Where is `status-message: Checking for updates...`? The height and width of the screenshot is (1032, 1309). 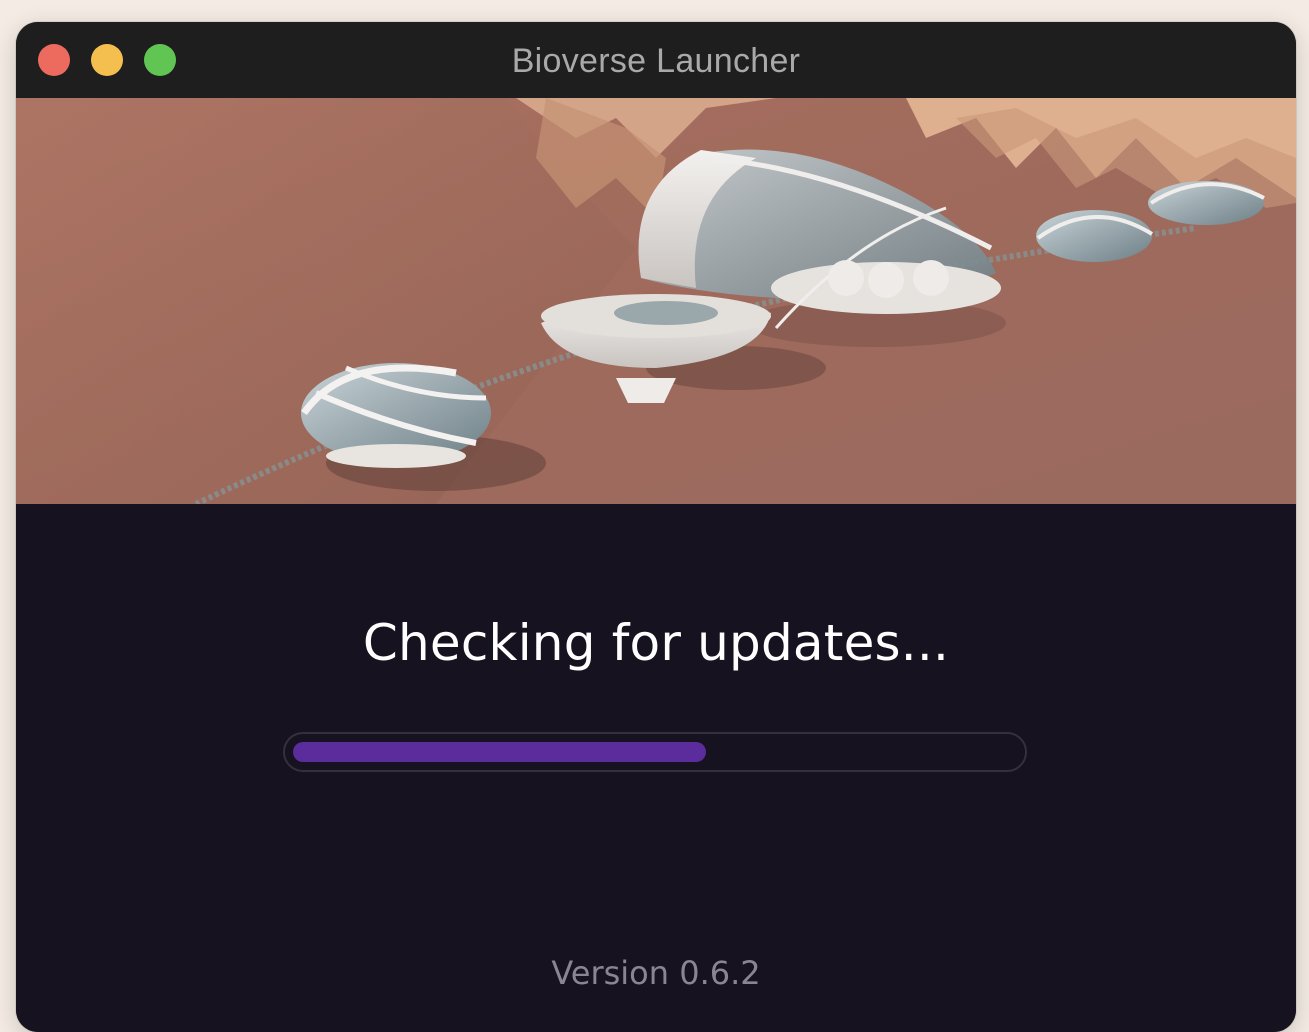 status-message: Checking for updates... is located at coordinates (656, 643).